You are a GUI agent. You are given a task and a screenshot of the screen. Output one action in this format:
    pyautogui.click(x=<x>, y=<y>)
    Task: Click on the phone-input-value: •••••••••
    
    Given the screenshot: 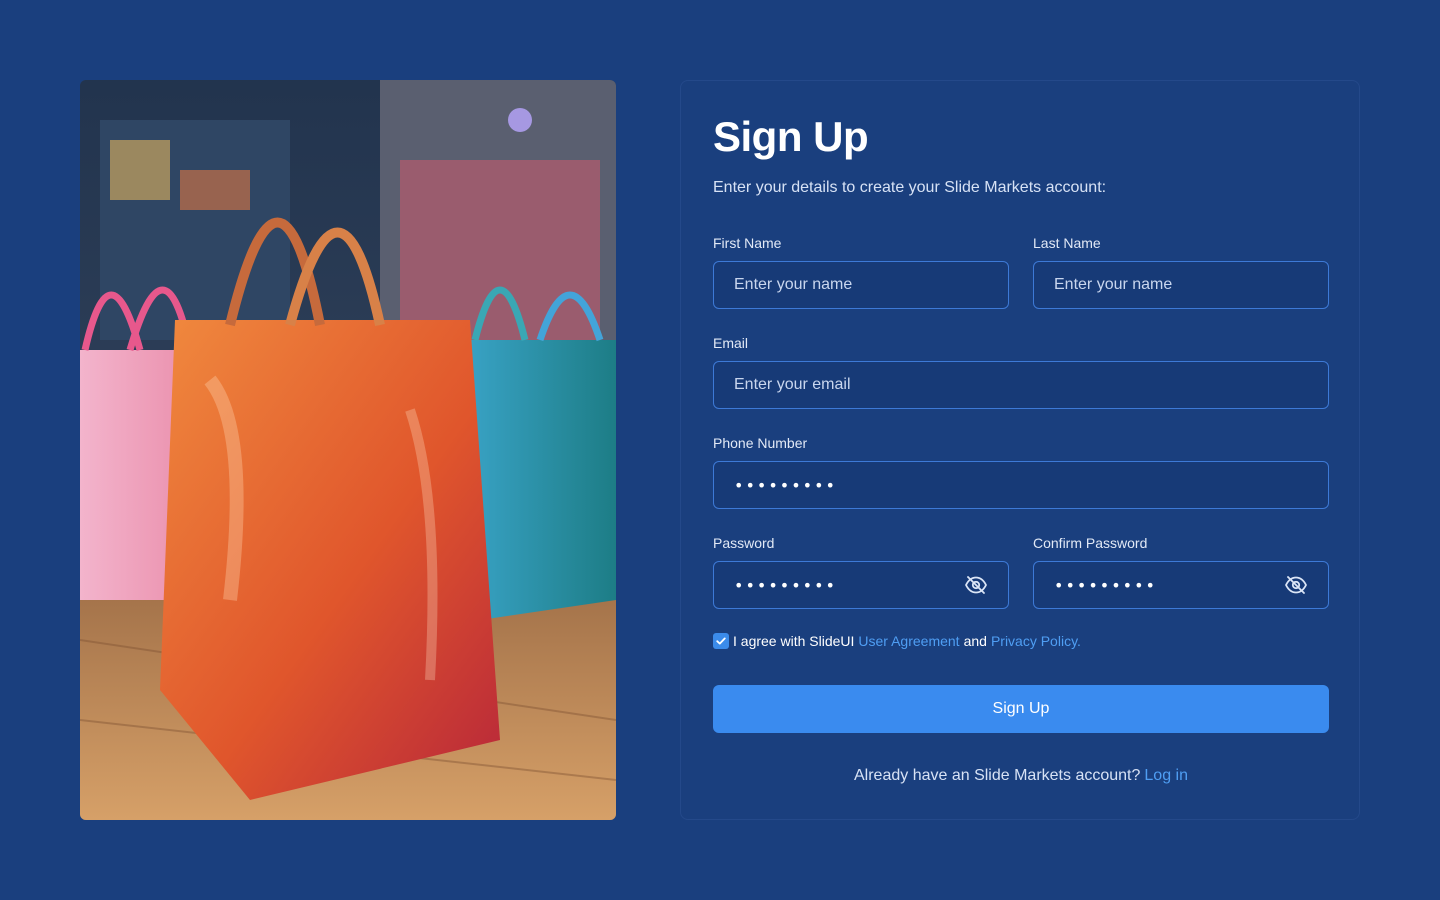 What is the action you would take?
    pyautogui.click(x=1021, y=485)
    